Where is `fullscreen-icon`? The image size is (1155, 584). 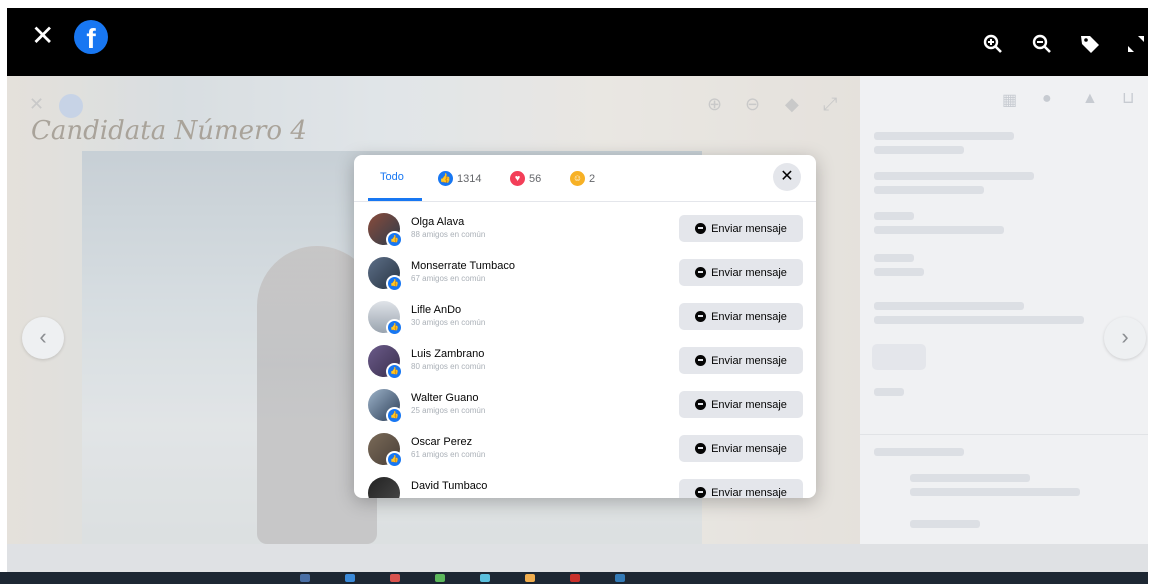 fullscreen-icon is located at coordinates (1136, 44).